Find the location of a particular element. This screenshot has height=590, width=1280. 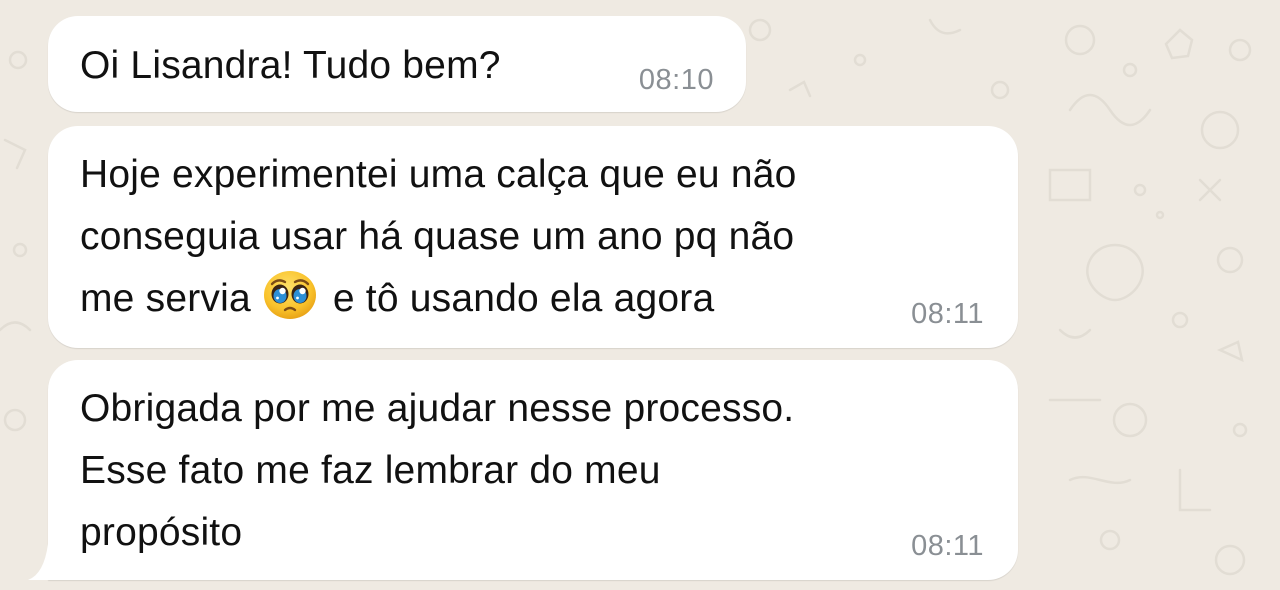

message-line: Oi Lisandra! Tudo bem? is located at coordinates (290, 65).